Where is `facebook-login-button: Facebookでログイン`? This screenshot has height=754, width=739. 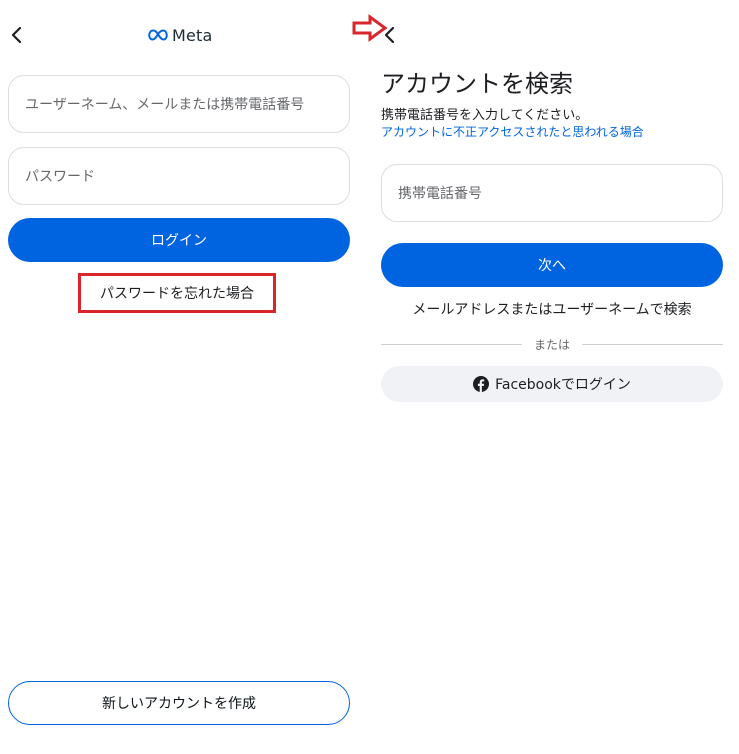 facebook-login-button: Facebookでログイン is located at coordinates (552, 384).